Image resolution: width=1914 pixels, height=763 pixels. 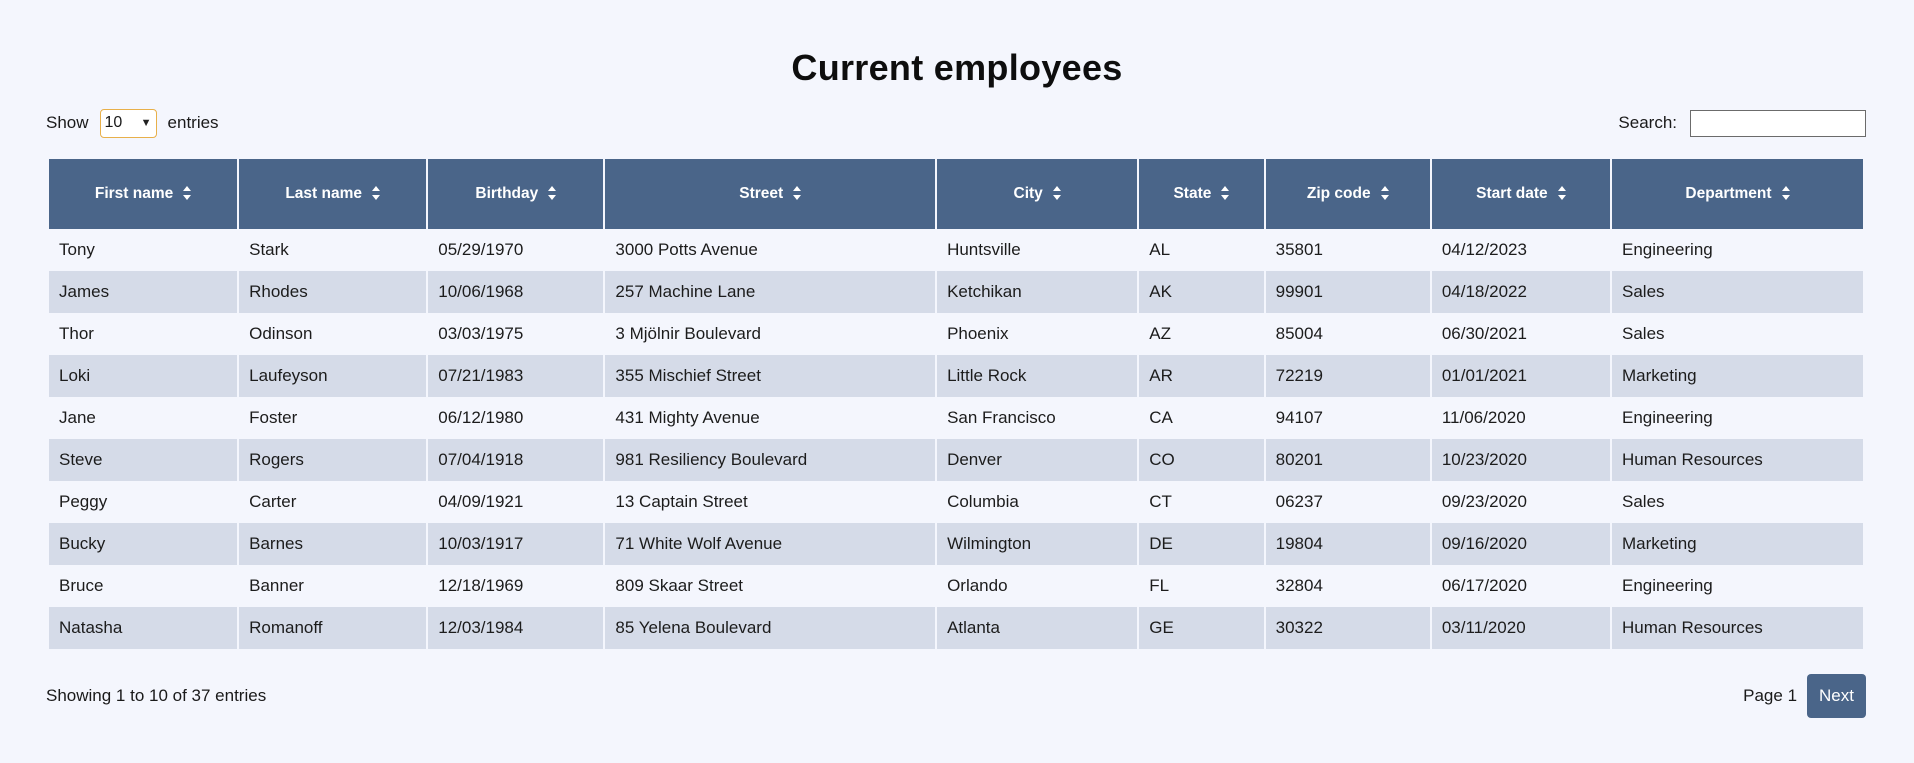 I want to click on cell-start-date: 04/18/2022, so click(x=1520, y=292).